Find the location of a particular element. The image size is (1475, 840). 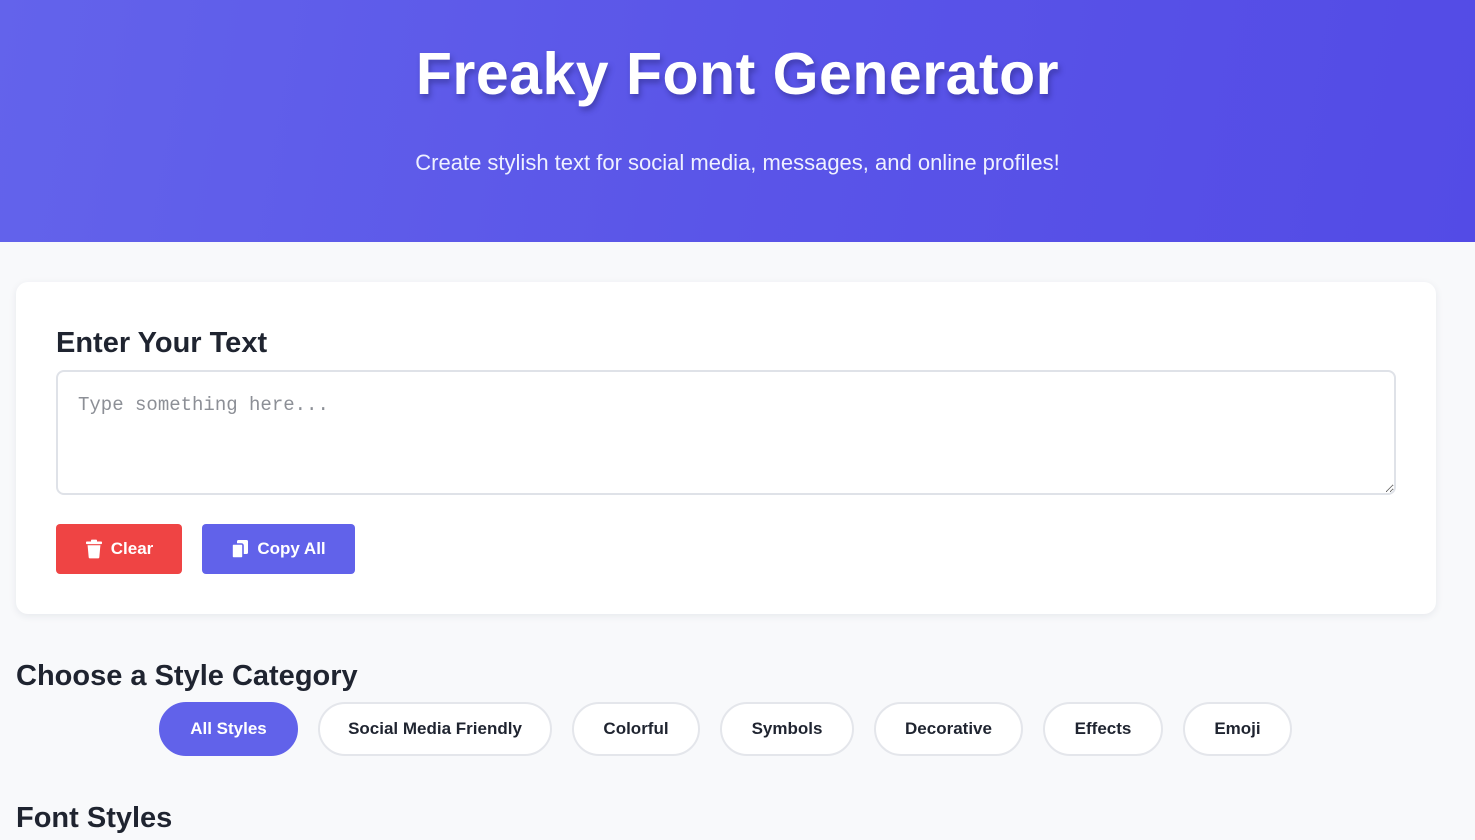

page-title: Freaky Font Generator is located at coordinates (737, 74).